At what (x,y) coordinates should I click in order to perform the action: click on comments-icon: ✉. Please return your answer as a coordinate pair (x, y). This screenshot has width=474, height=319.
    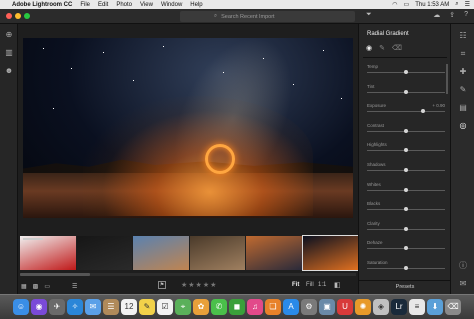
    Looking at the image, I should click on (463, 284).